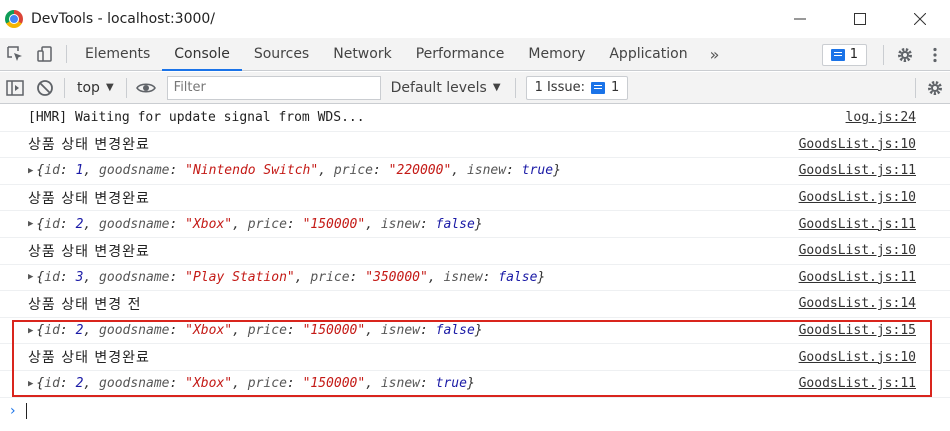 The height and width of the screenshot is (431, 950). I want to click on context-label: top, so click(88, 87).